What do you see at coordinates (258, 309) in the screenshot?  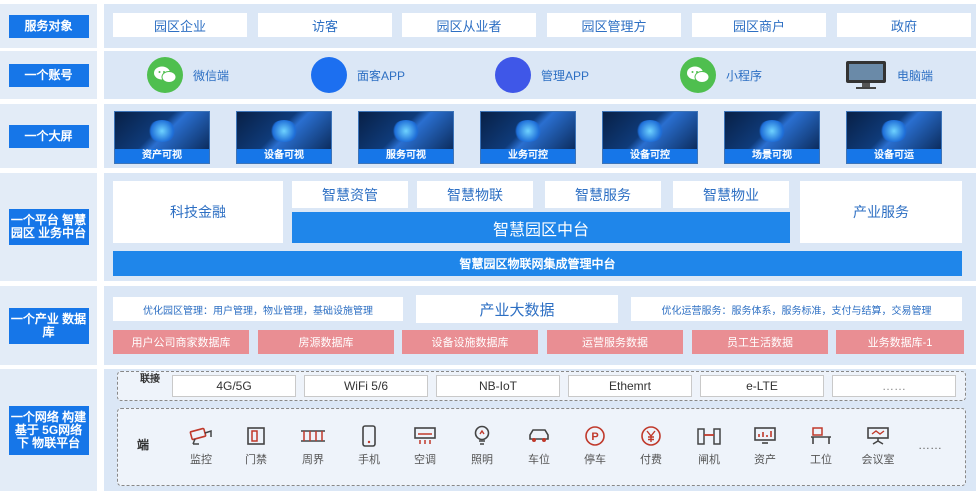 I see `database-left-note: 优化园区管理：用户管理，物业管理，基础设施管理` at bounding box center [258, 309].